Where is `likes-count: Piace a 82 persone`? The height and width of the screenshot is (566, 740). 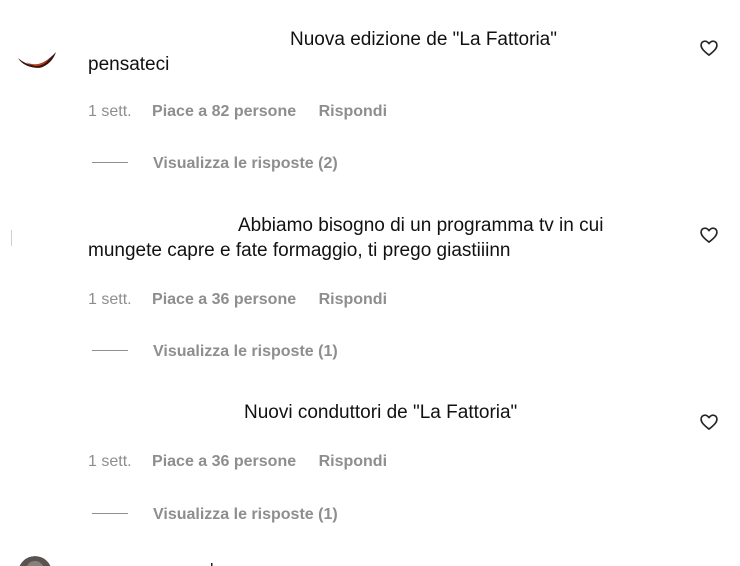
likes-count: Piace a 82 persone is located at coordinates (224, 111).